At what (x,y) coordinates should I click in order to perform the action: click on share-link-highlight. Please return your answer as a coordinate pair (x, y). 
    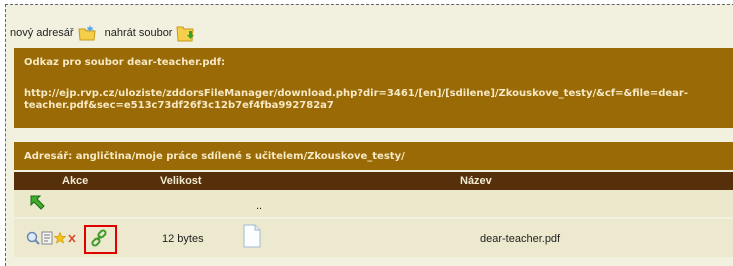
    Looking at the image, I should click on (100, 239).